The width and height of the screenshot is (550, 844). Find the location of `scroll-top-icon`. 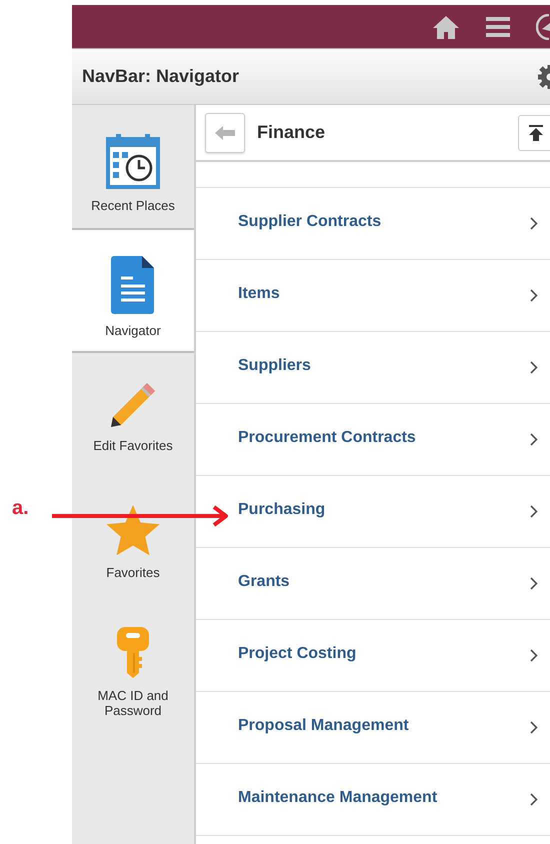

scroll-top-icon is located at coordinates (536, 132).